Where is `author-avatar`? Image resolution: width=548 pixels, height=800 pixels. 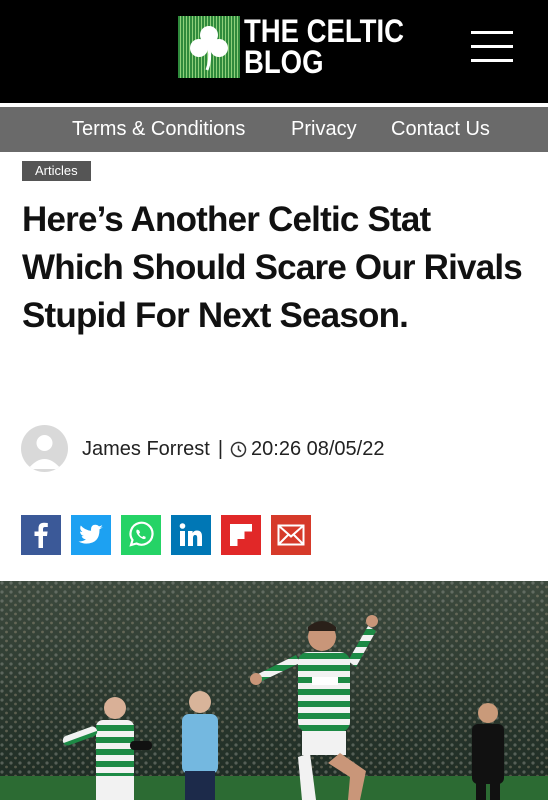 author-avatar is located at coordinates (44, 448).